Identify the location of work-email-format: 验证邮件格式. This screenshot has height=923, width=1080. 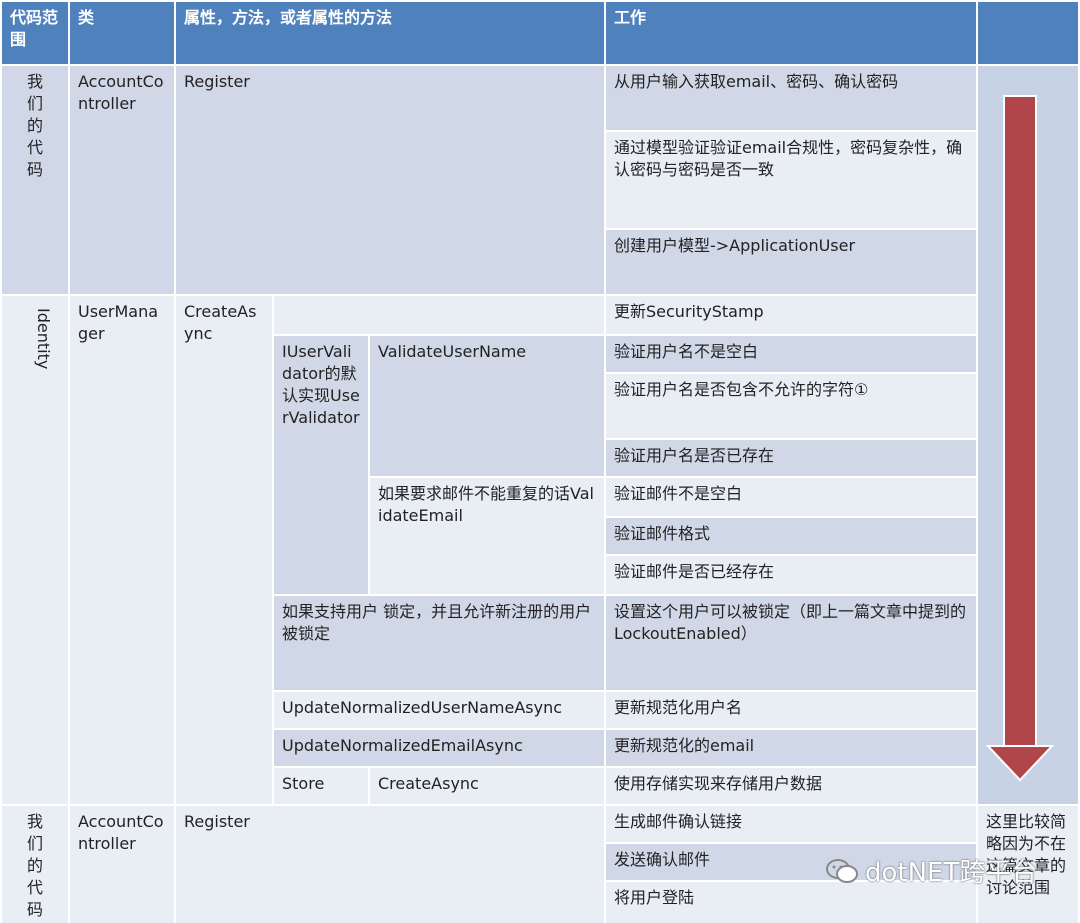
(791, 536).